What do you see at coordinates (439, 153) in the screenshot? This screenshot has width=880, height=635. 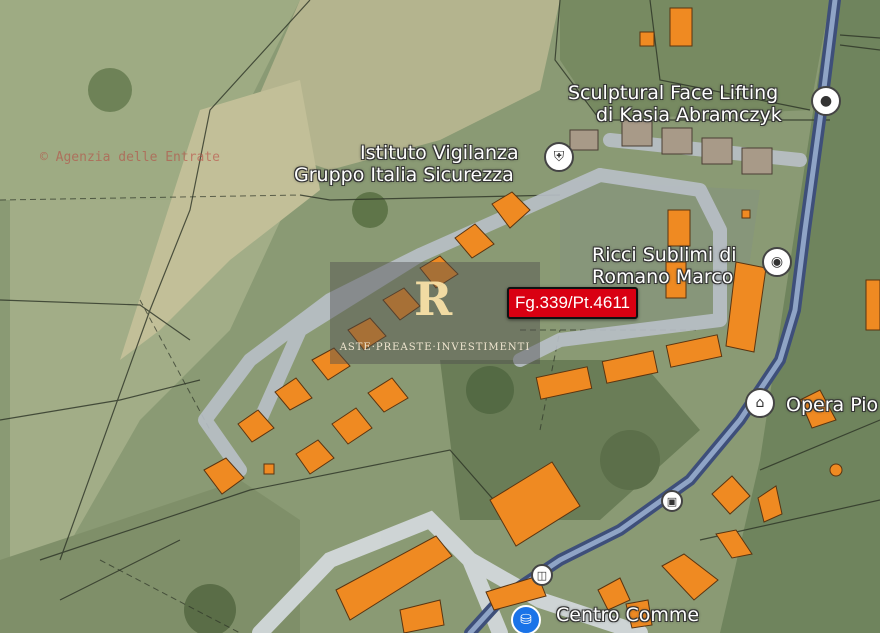 I see `poi-label-istituto-line1: Istituto Vigilanza` at bounding box center [439, 153].